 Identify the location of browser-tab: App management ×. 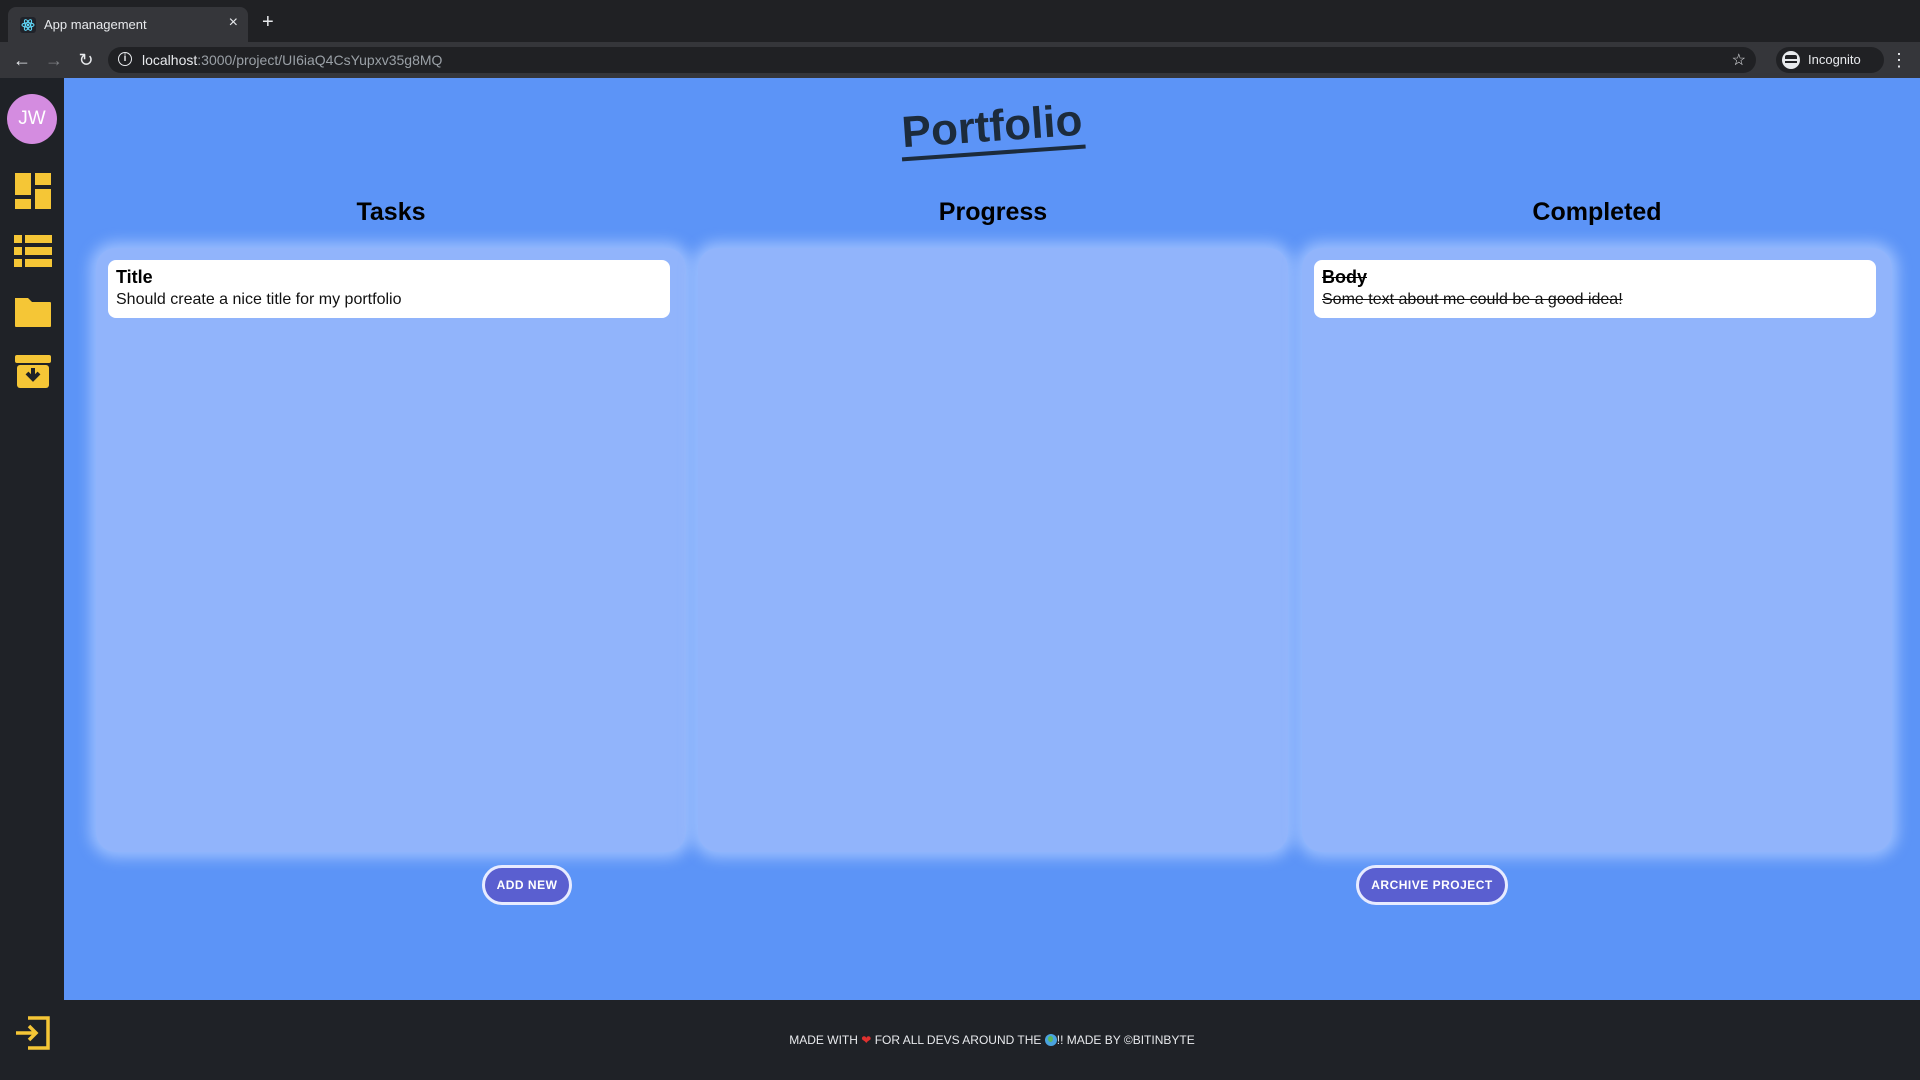
(128, 24).